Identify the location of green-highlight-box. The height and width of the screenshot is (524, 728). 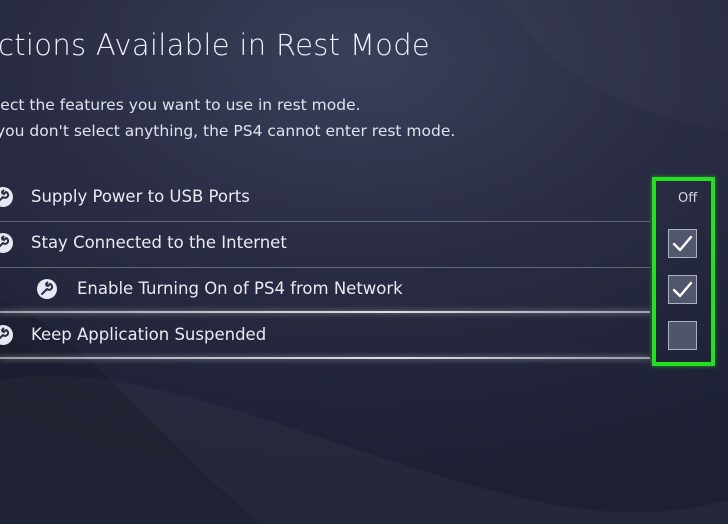
(683, 271).